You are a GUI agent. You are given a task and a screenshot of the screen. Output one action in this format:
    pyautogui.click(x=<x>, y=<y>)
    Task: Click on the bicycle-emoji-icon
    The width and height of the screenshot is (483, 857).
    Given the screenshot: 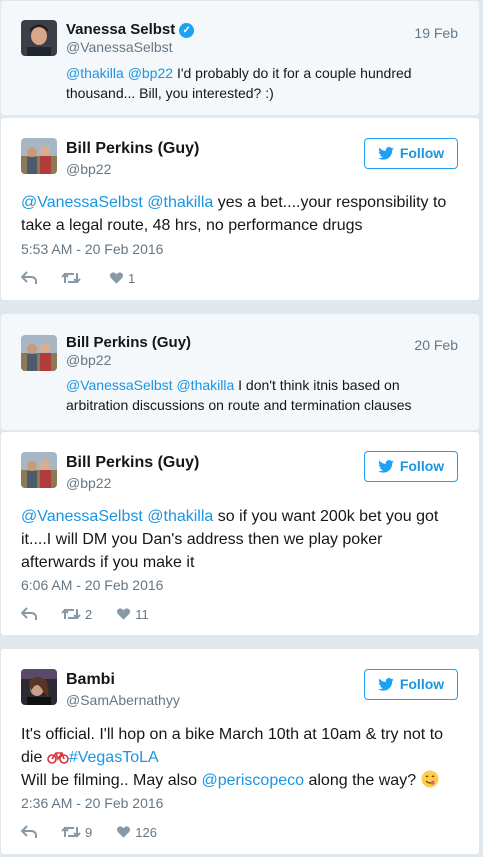 What is the action you would take?
    pyautogui.click(x=58, y=758)
    